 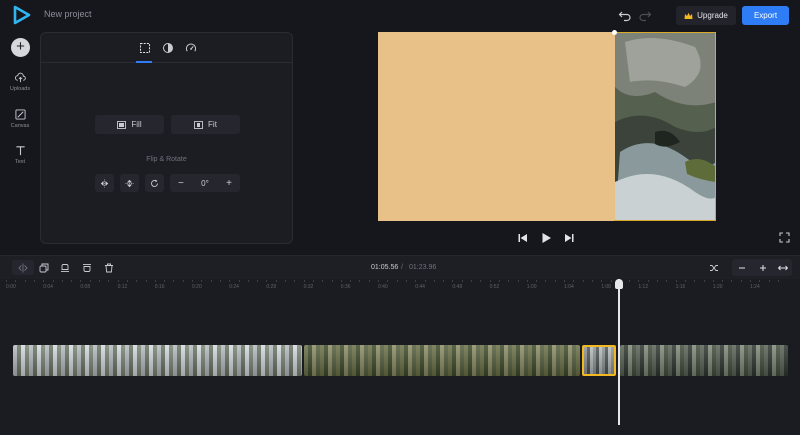 What do you see at coordinates (625, 15) in the screenshot?
I see `undo-icon` at bounding box center [625, 15].